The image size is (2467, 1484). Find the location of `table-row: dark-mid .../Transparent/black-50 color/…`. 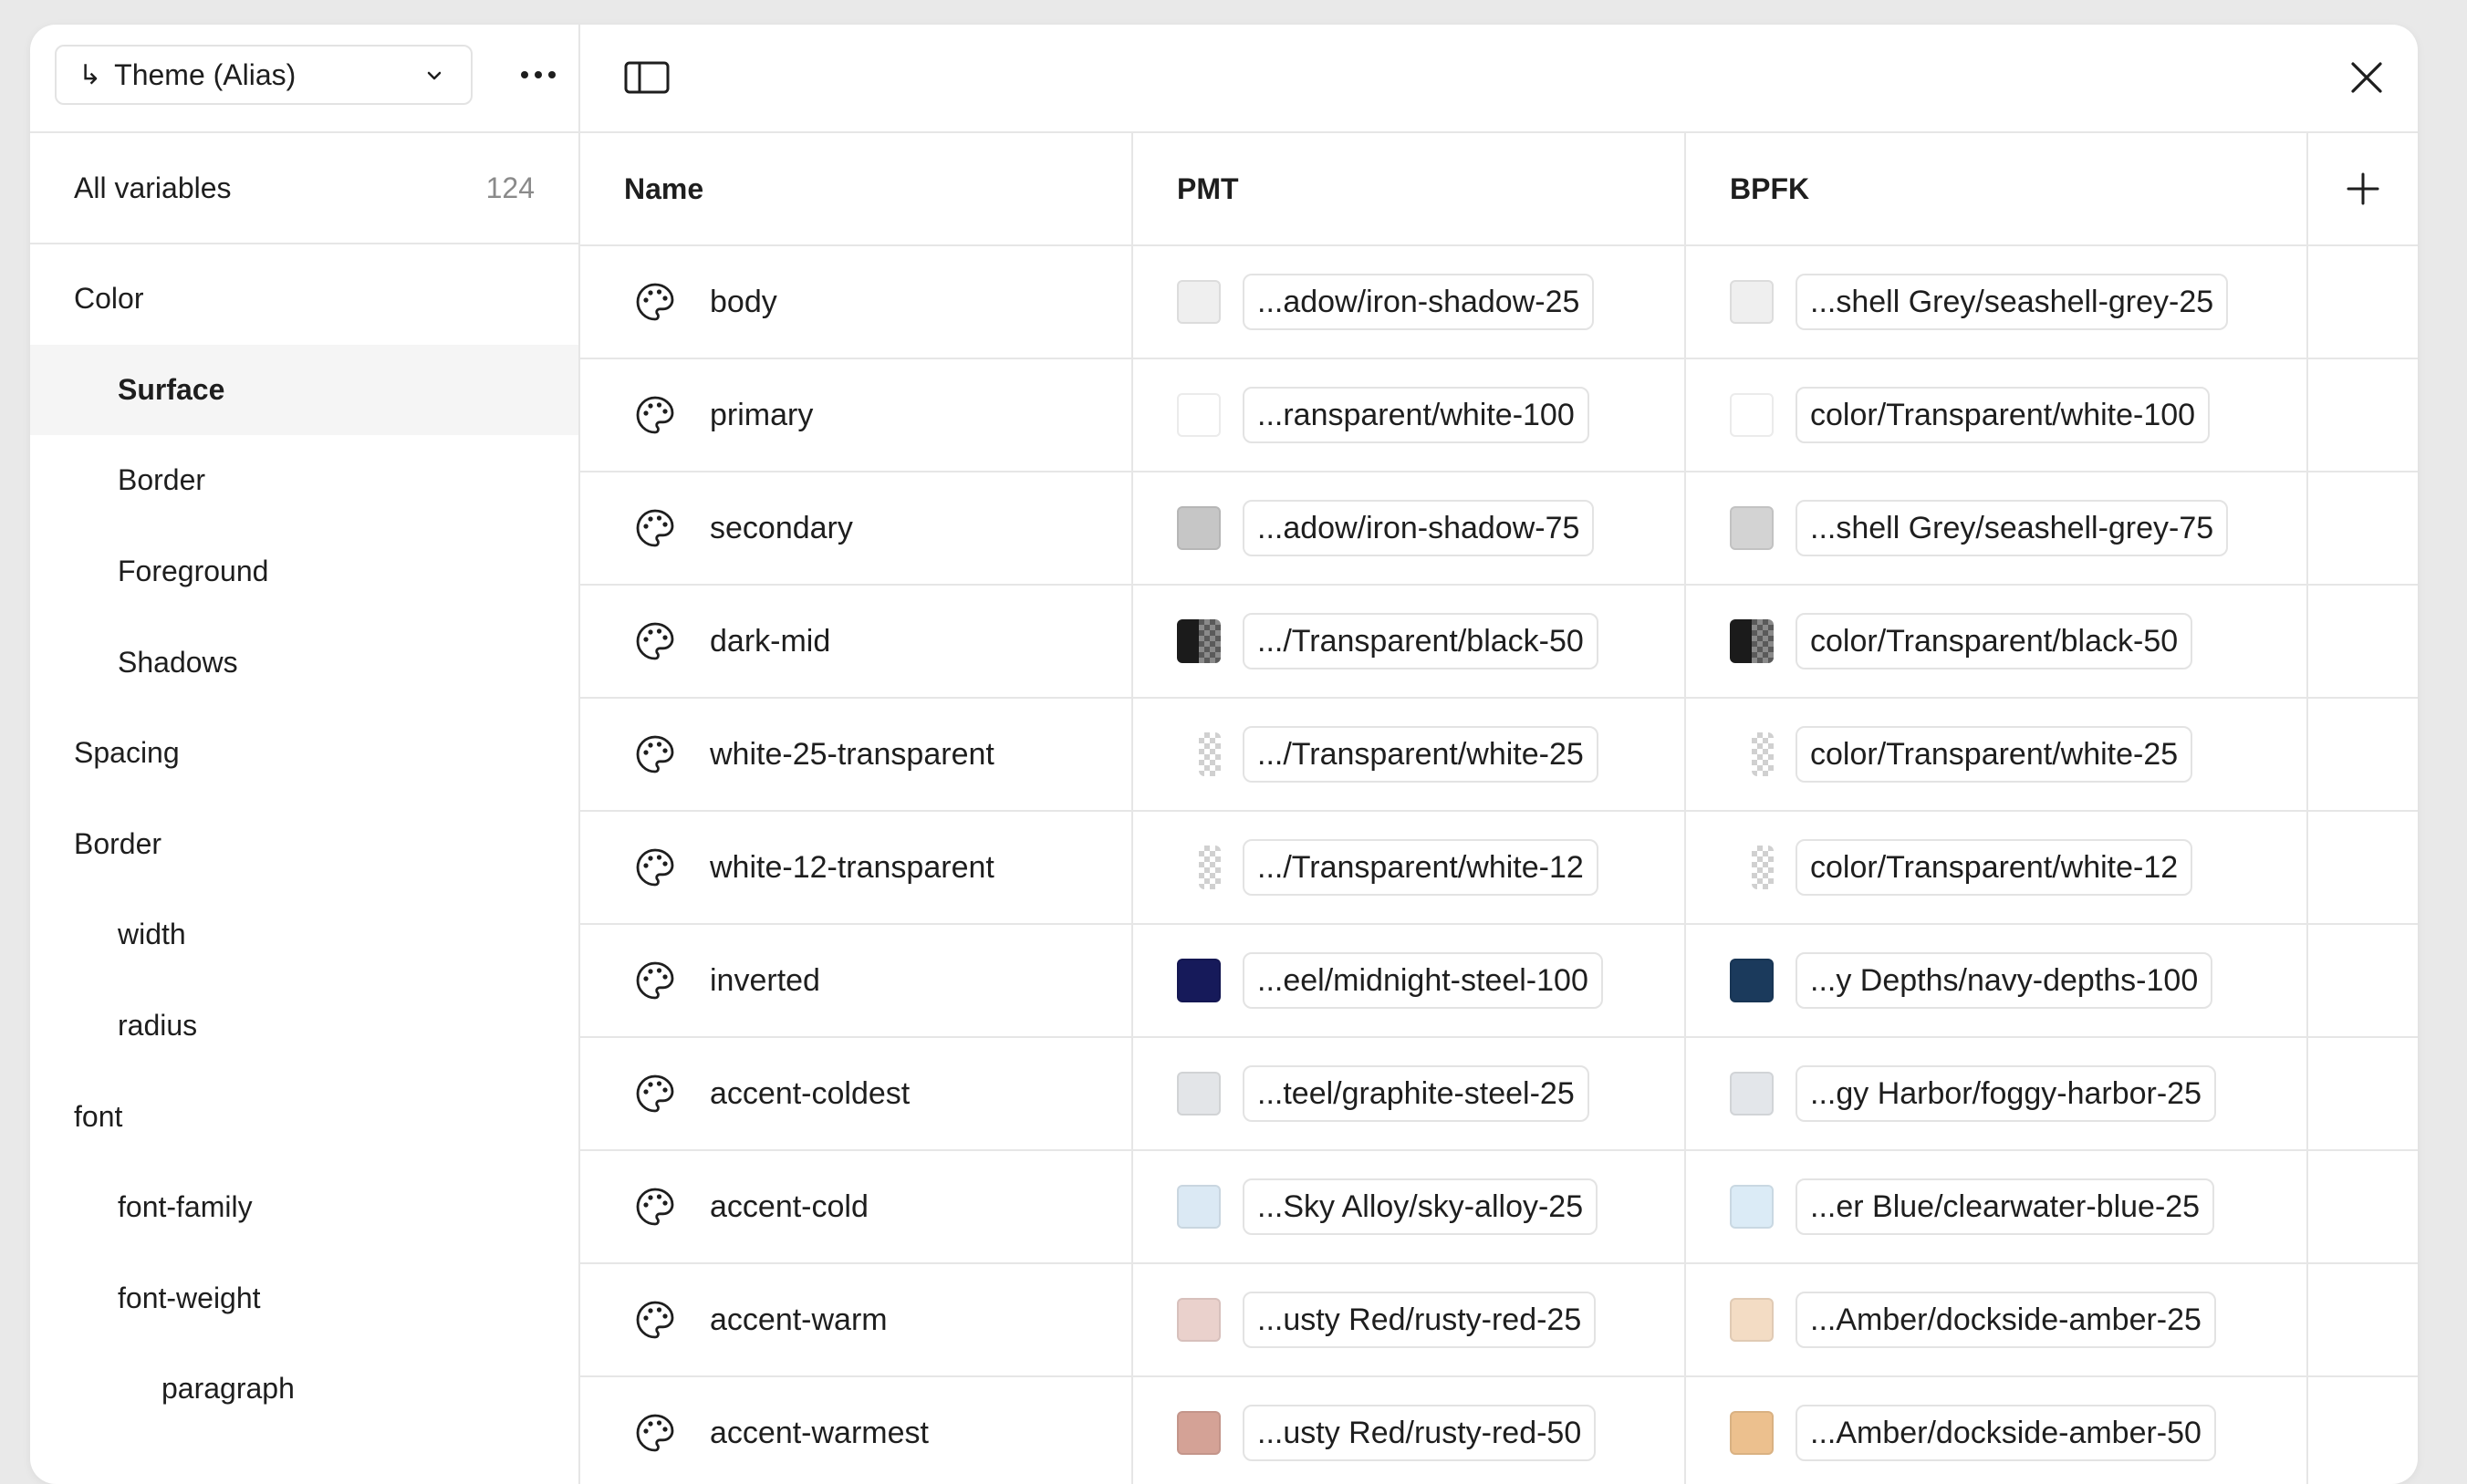

table-row: dark-mid .../Transparent/black-50 color/… is located at coordinates (1499, 642).